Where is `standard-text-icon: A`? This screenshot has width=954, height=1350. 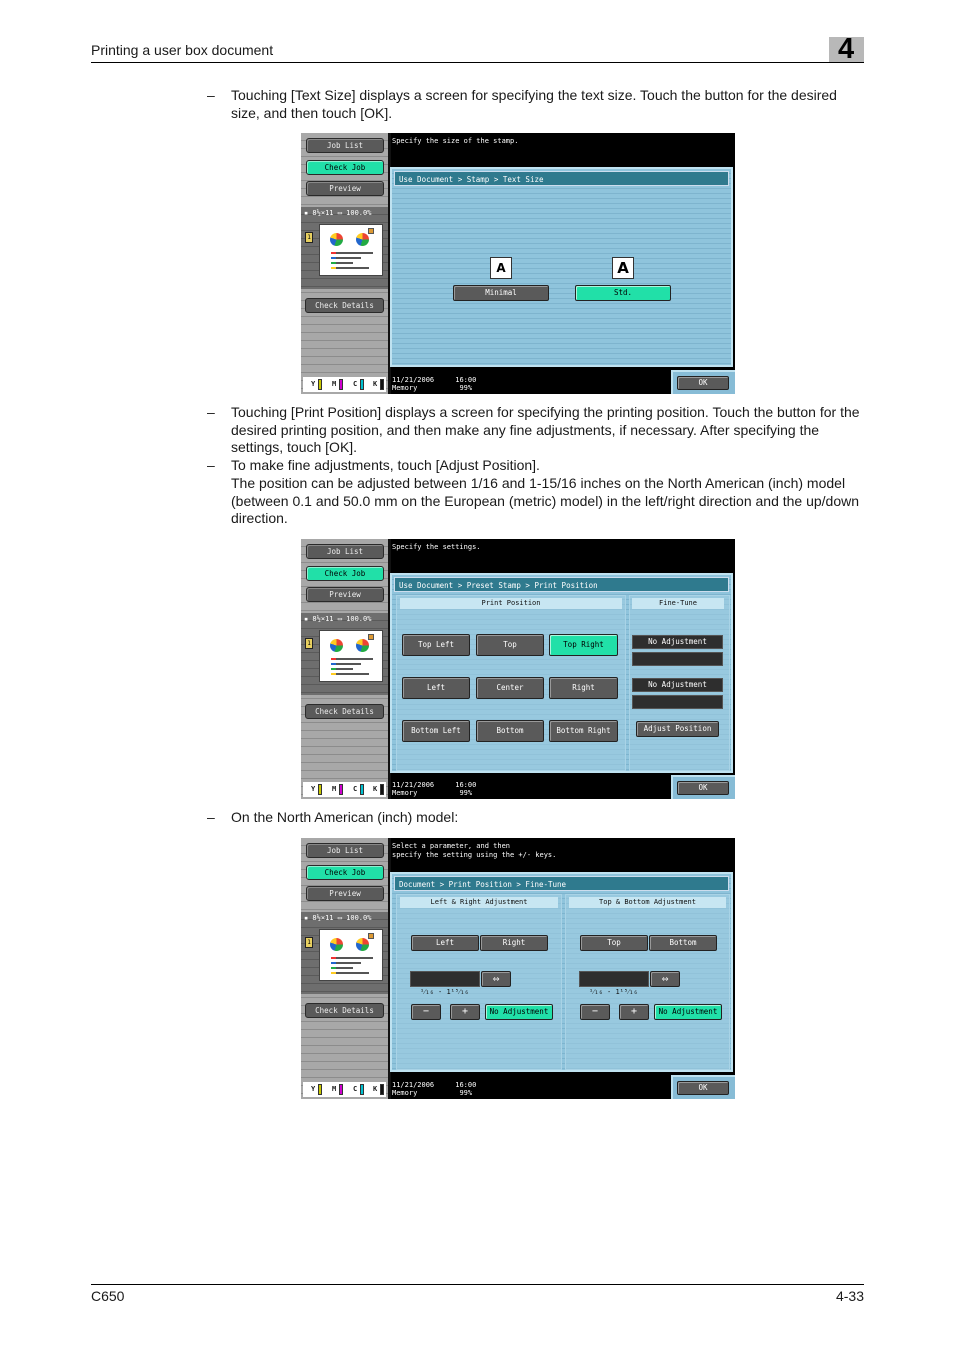 standard-text-icon: A is located at coordinates (623, 268).